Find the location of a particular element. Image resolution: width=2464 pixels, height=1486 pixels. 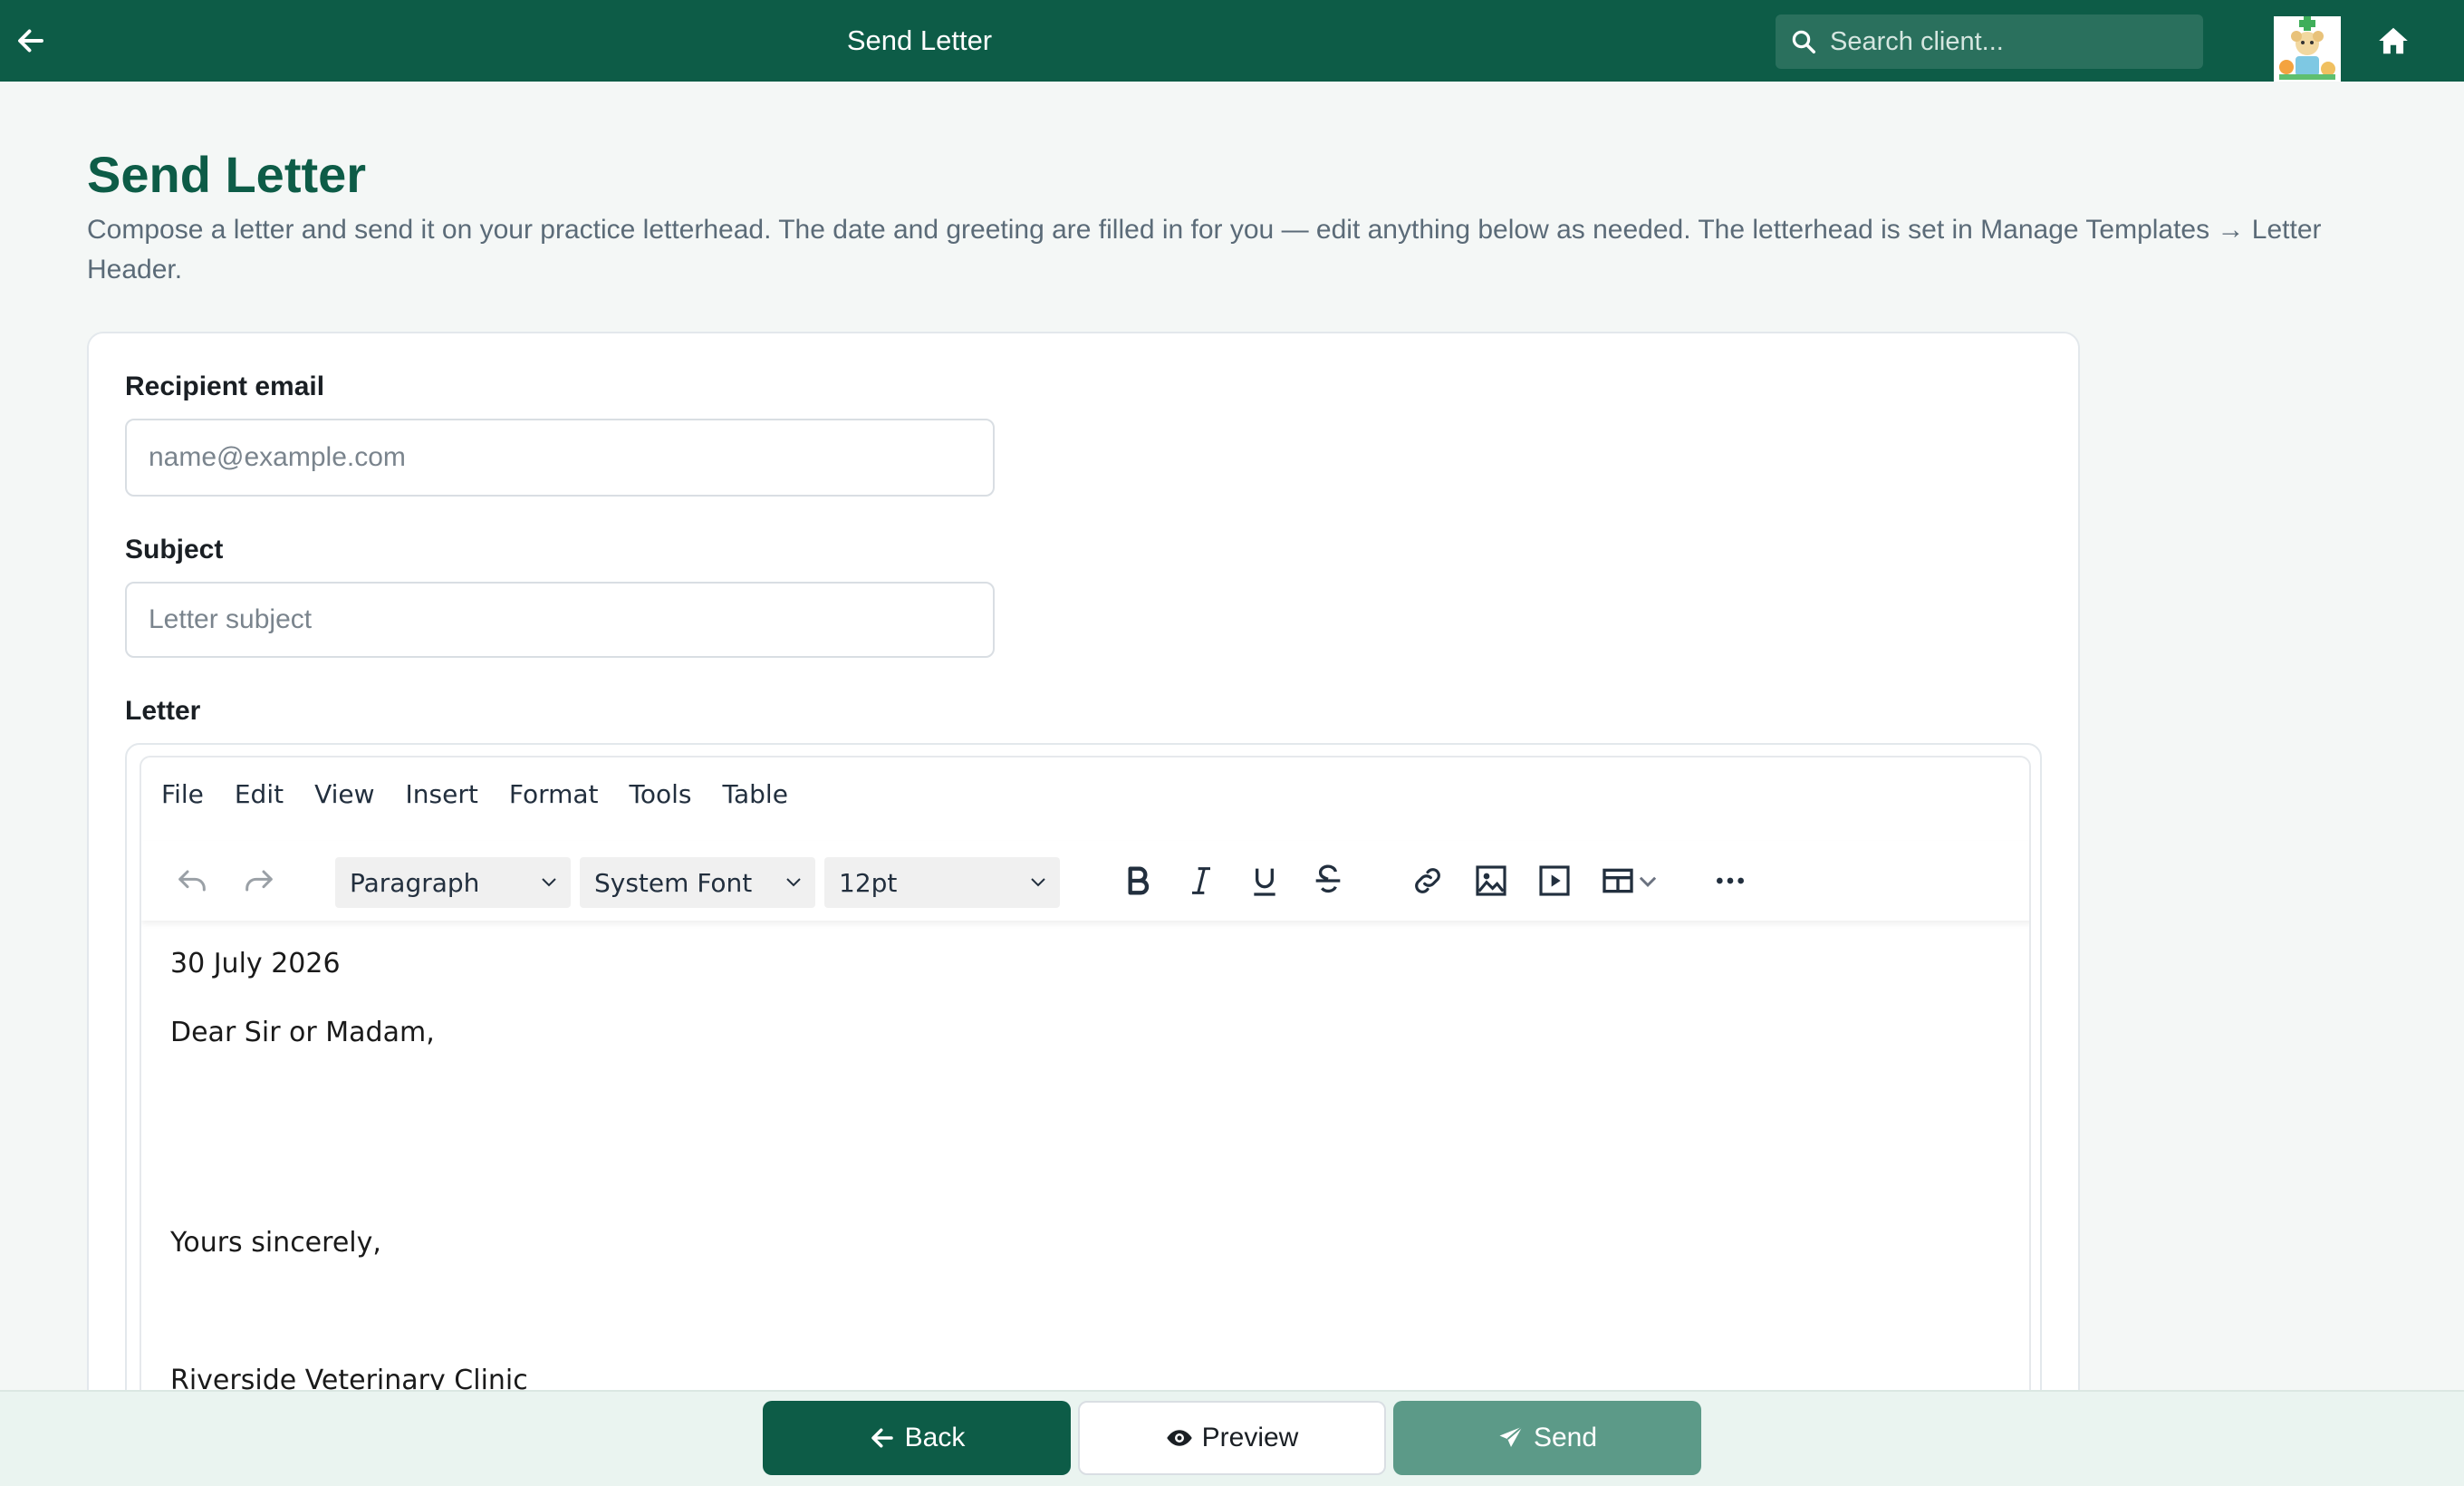

block-format-select: Paragraph is located at coordinates (453, 883).